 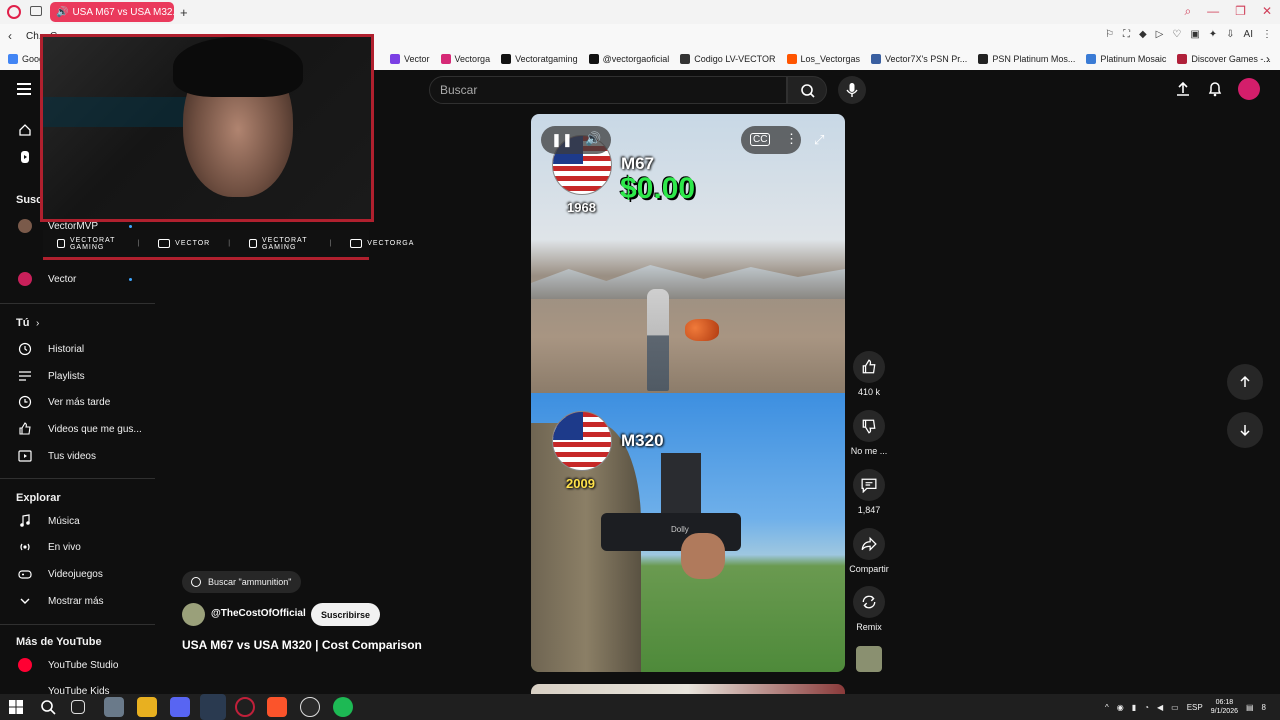 What do you see at coordinates (760, 139) in the screenshot?
I see `captions-icon: CC` at bounding box center [760, 139].